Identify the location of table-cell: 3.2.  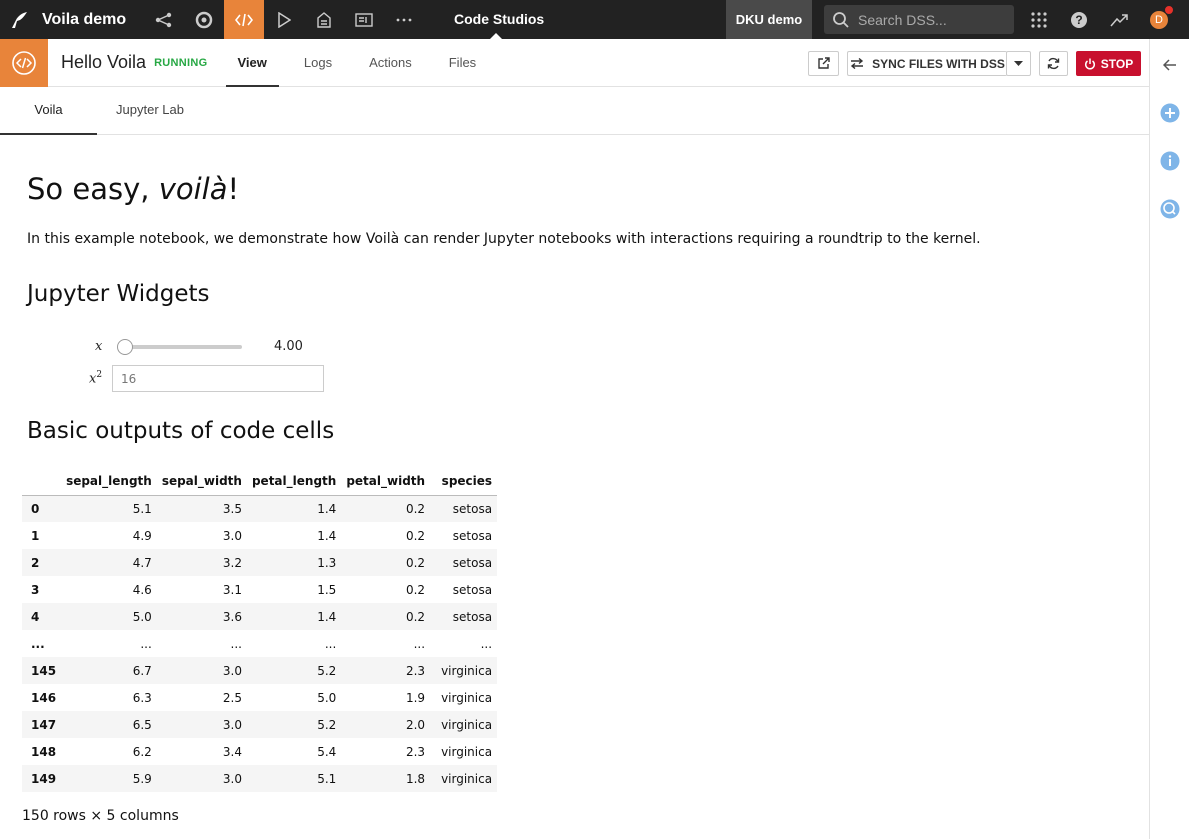
(232, 562).